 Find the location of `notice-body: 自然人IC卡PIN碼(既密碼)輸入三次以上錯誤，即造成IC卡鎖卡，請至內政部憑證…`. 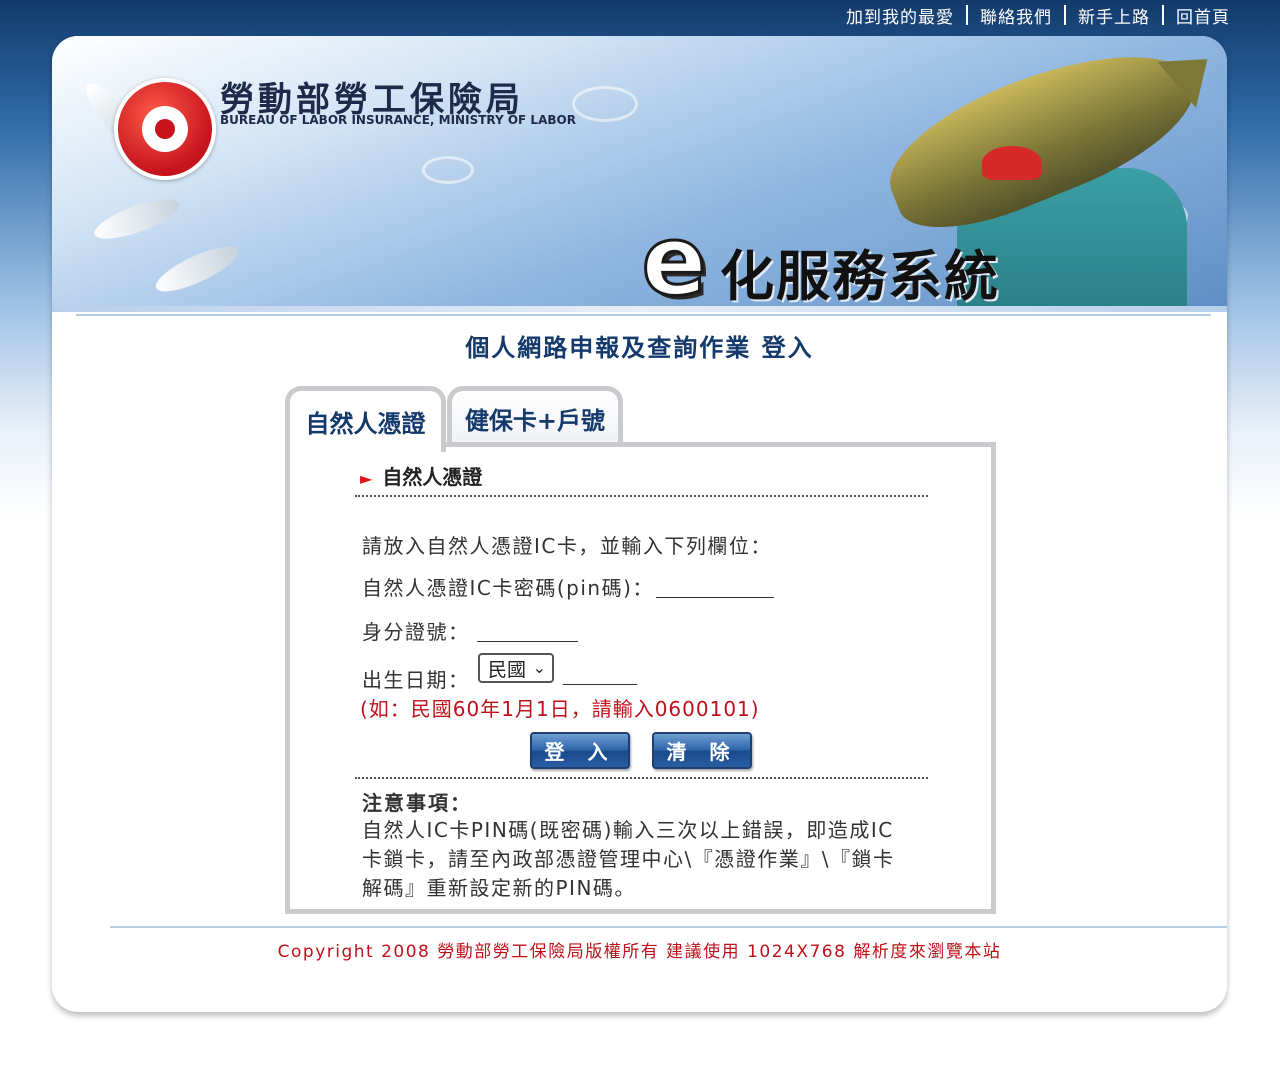

notice-body: 自然人IC卡PIN碼(既密碼)輸入三次以上錯誤，即造成IC卡鎖卡，請至內政部憑證… is located at coordinates (628, 859).